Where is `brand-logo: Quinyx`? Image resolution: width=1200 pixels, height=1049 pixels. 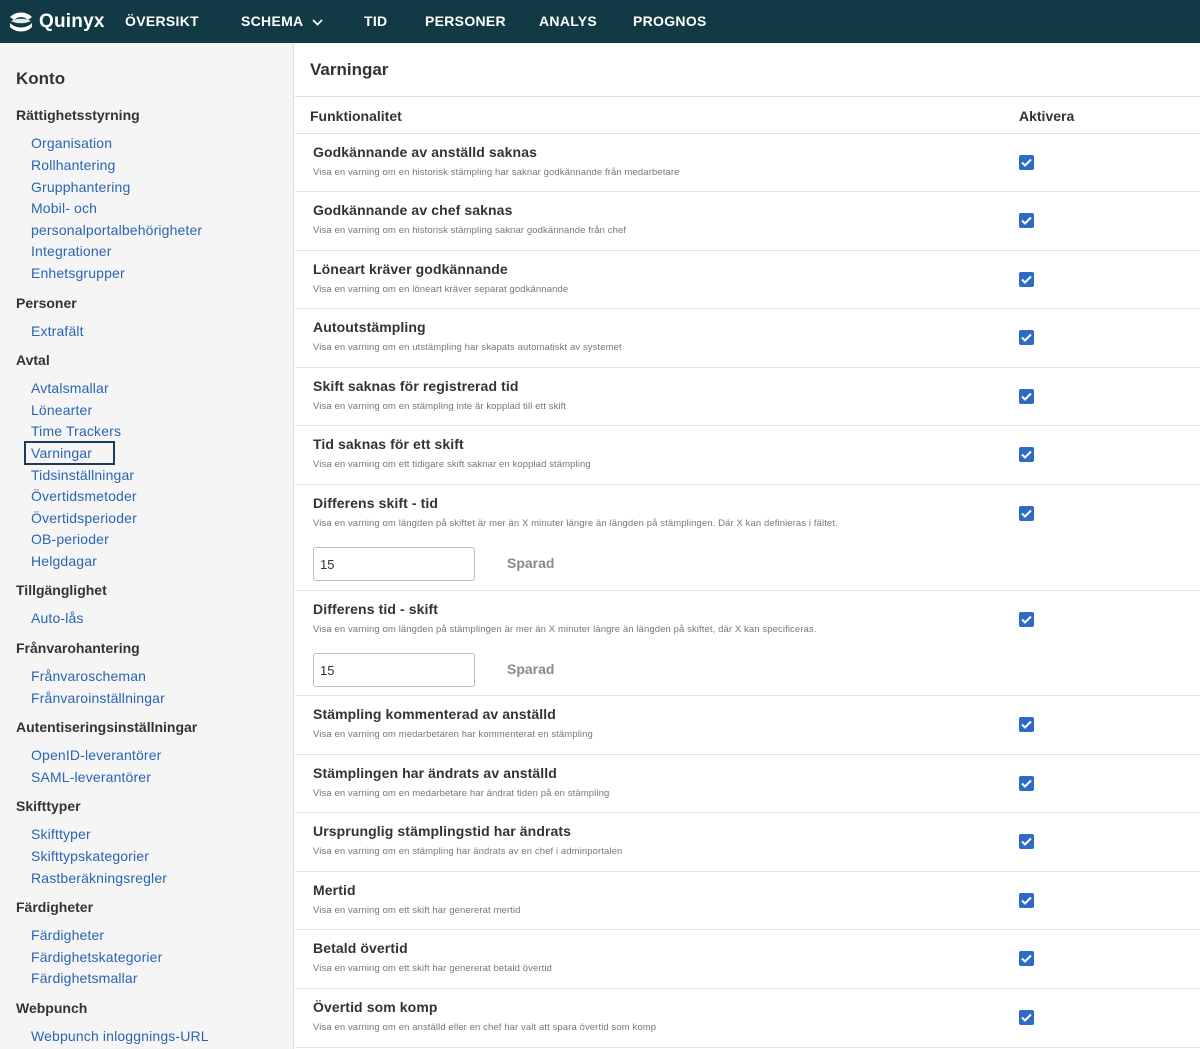 brand-logo: Quinyx is located at coordinates (63, 22).